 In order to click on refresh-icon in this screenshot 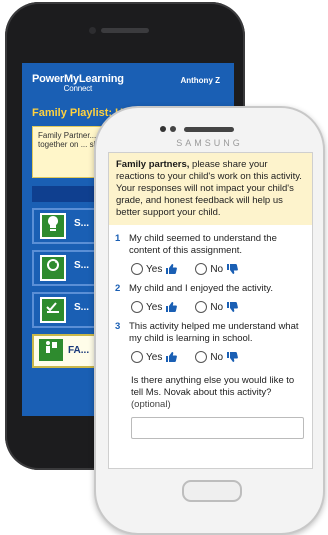, I will do `click(53, 268)`.